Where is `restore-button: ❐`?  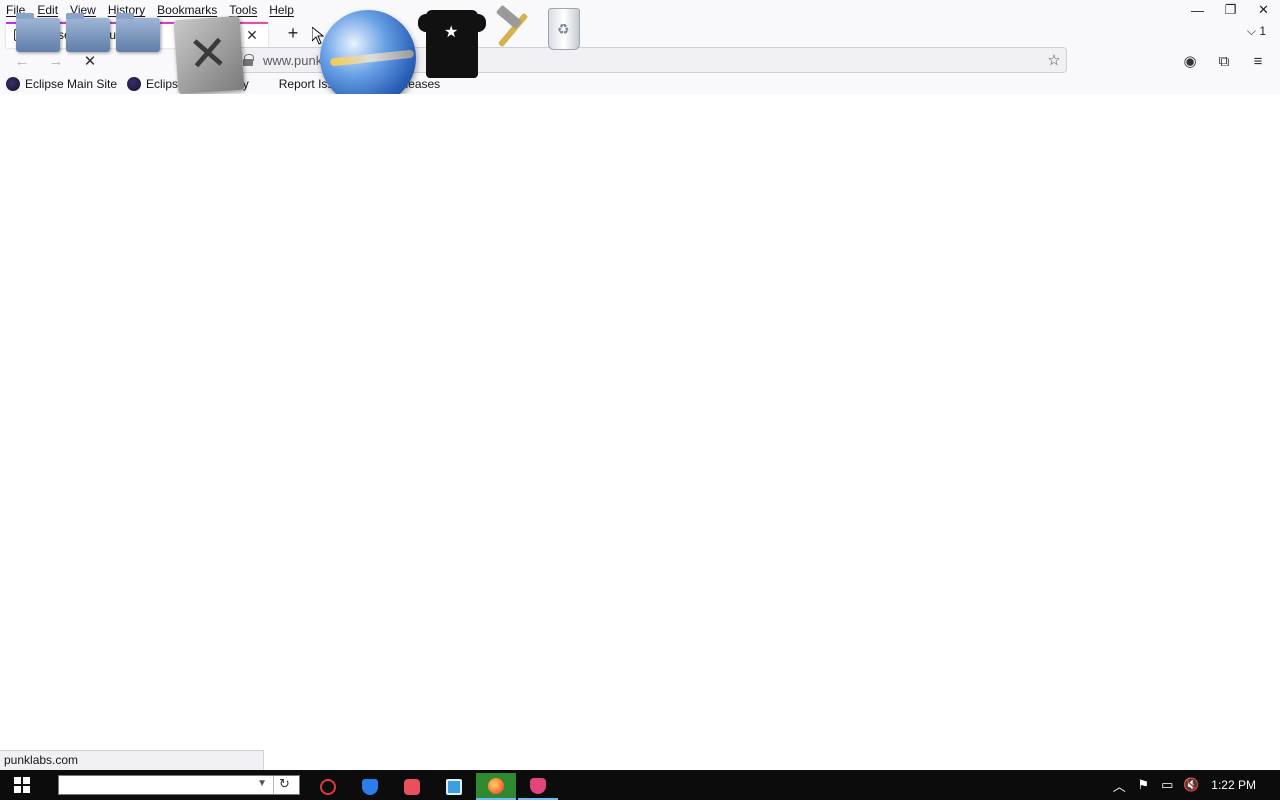 restore-button: ❐ is located at coordinates (1230, 10).